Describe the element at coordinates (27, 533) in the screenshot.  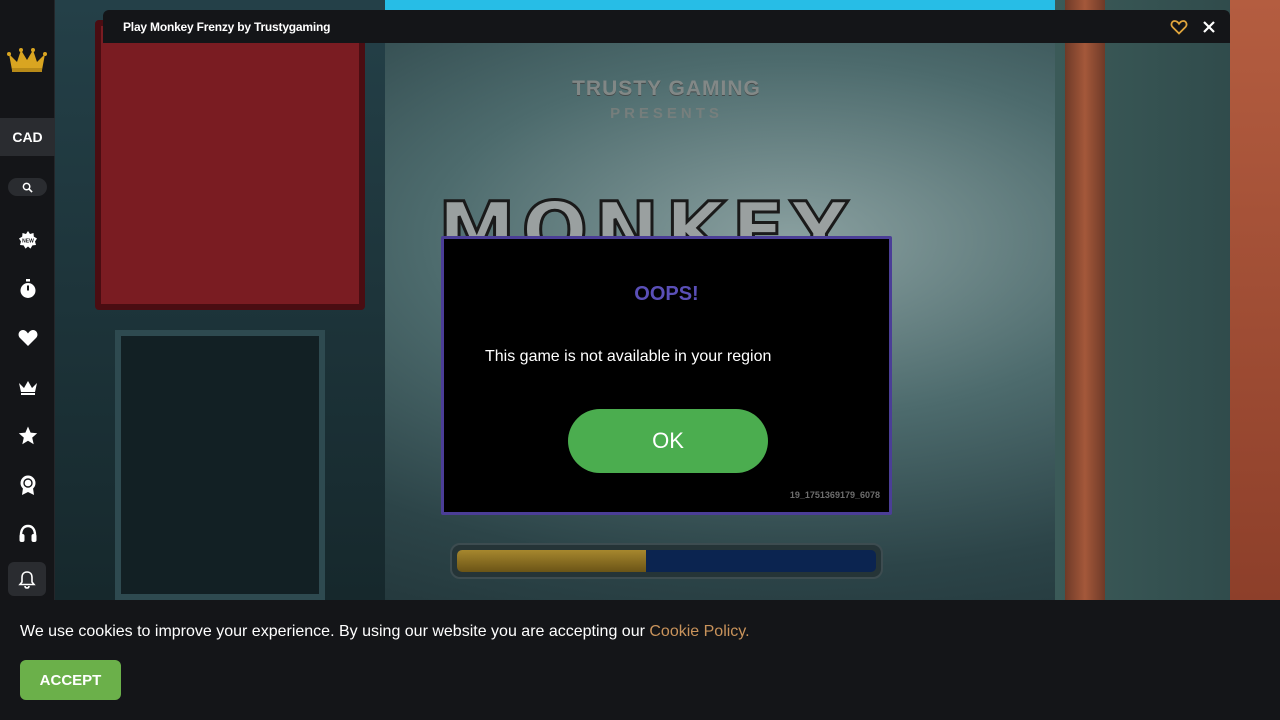
I see `headset-icon` at that location.